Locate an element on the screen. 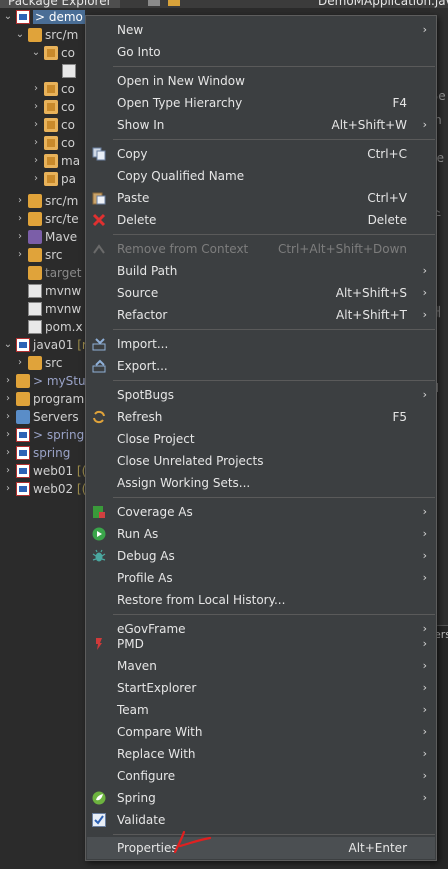 The image size is (448, 869). tree-row-label: pom.x is located at coordinates (64, 327).